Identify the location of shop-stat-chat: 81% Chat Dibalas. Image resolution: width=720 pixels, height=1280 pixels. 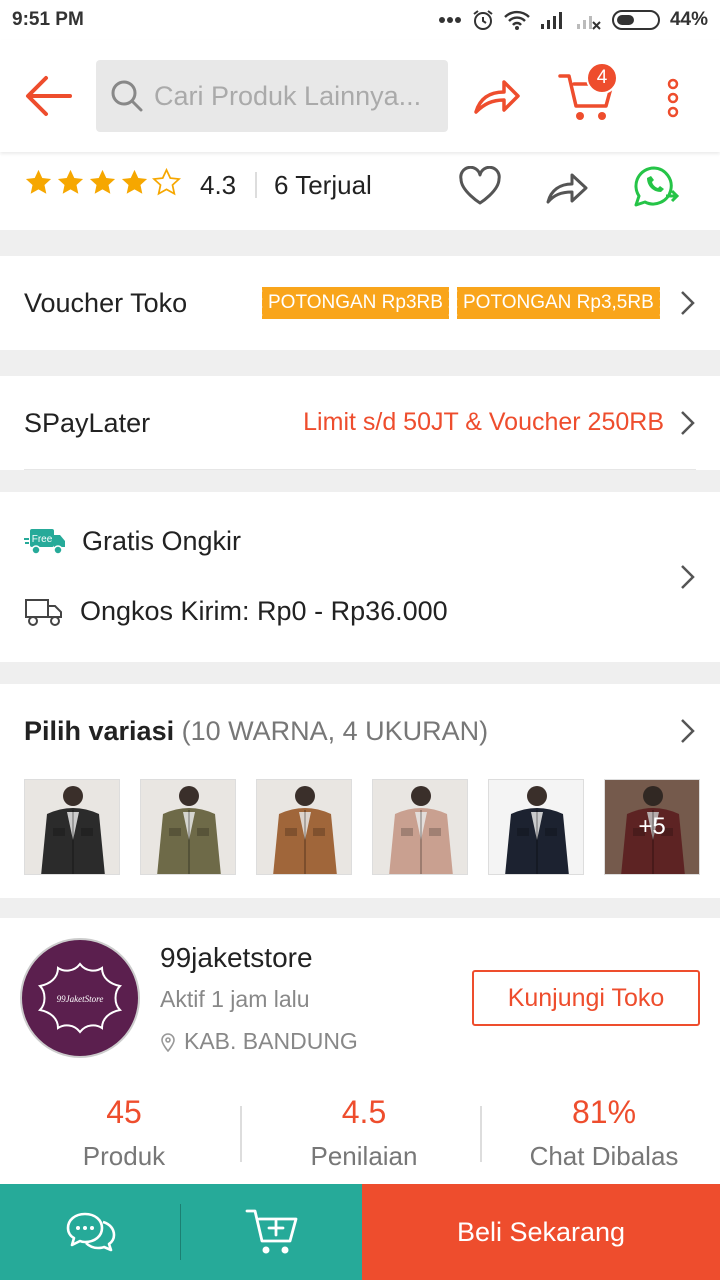
(602, 1133).